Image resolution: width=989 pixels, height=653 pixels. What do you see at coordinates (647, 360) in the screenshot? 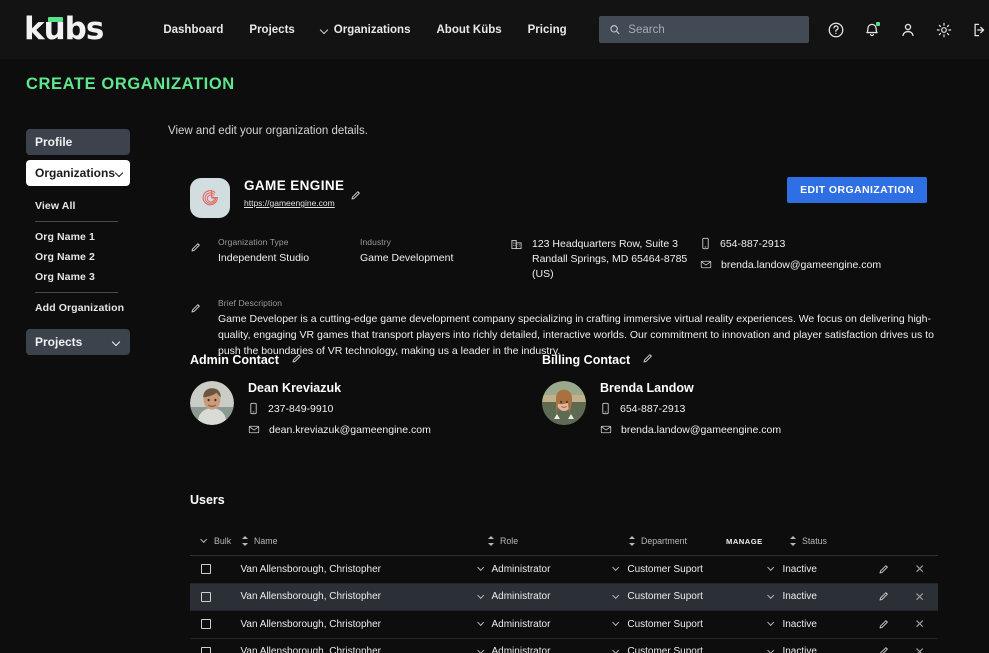
I see `edit-billing-contact-pencil-icon` at bounding box center [647, 360].